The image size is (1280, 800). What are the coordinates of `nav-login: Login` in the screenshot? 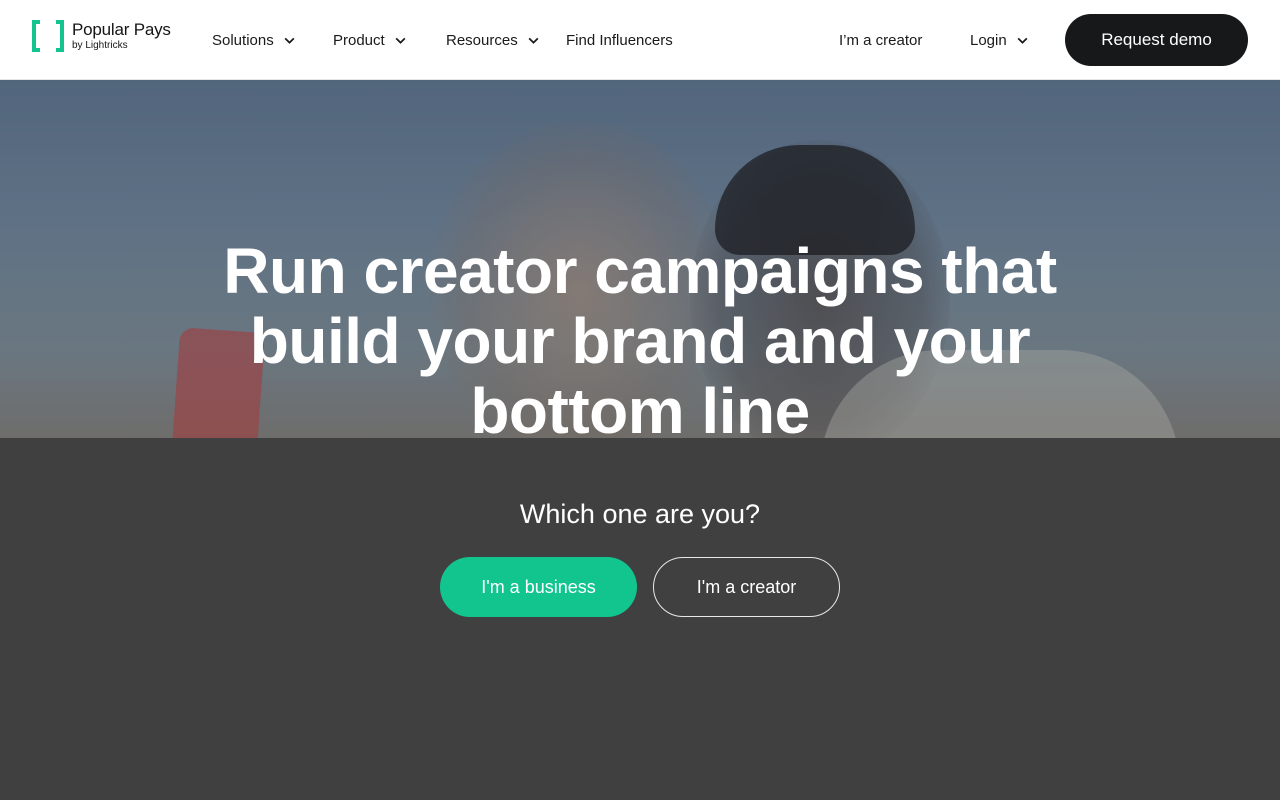 It's located at (999, 40).